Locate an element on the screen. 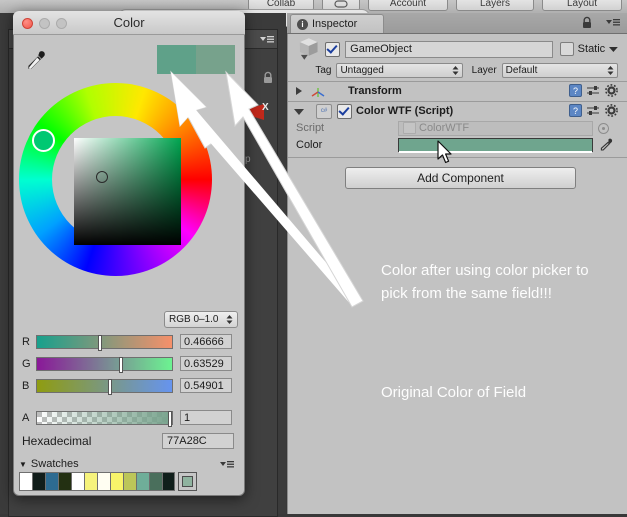  eyedropper-icon is located at coordinates (606, 145).